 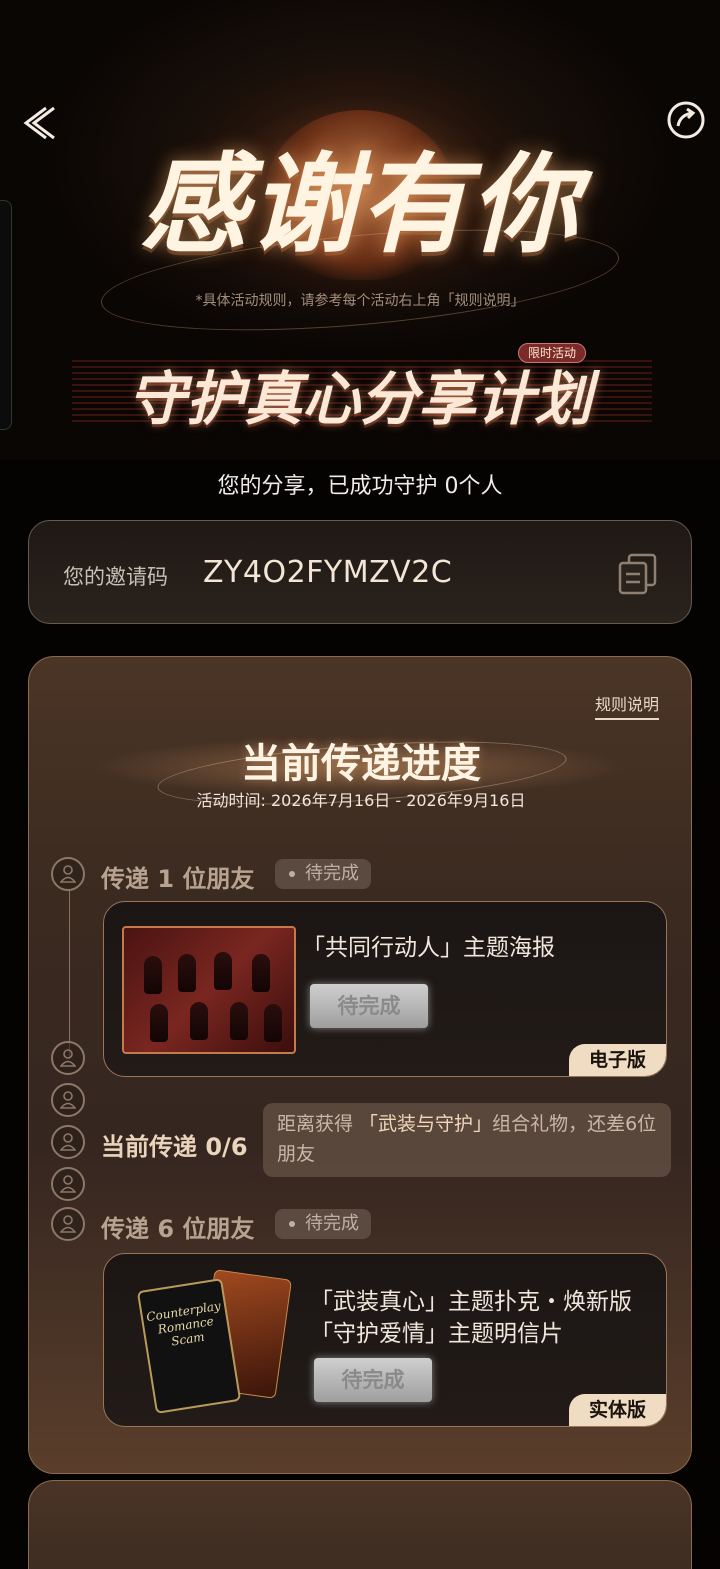 I want to click on progress-title: 当前传递进度, so click(x=361, y=763).